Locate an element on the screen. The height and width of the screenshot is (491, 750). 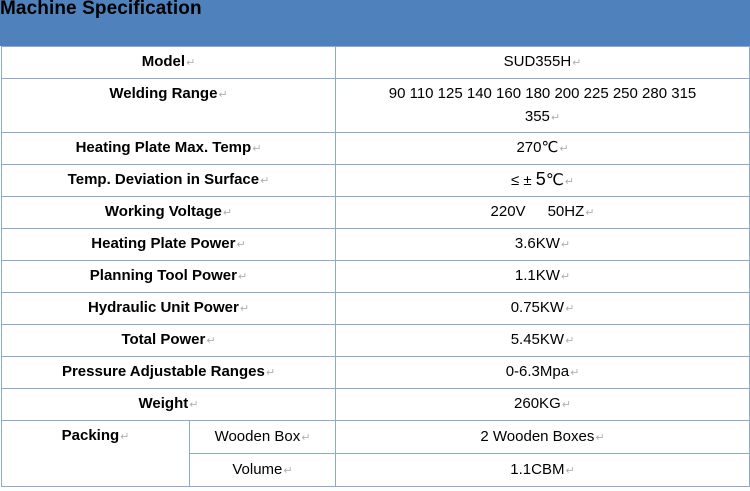
spec-row-model: Model↵ SUD355H↵ is located at coordinates (375, 62).